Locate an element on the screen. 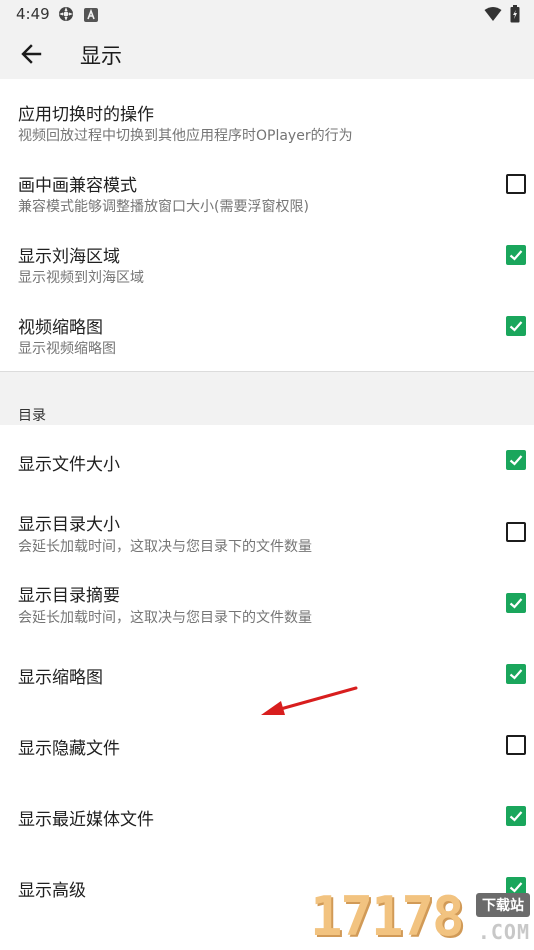  status-icons-right is located at coordinates (502, 16).